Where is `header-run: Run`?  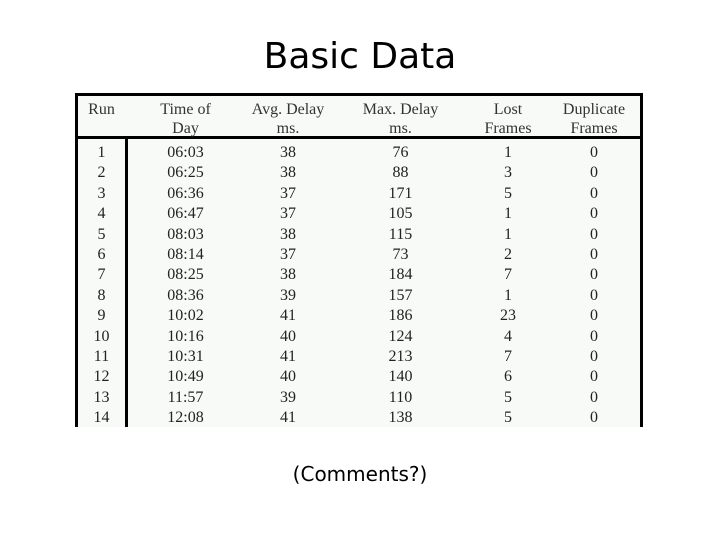 header-run: Run is located at coordinates (101, 109).